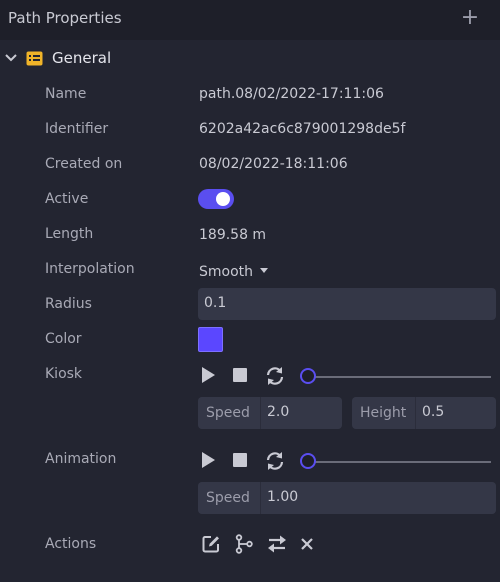 This screenshot has height=582, width=500. Describe the element at coordinates (90, 269) in the screenshot. I see `interpolation-label: Interpolation` at that location.